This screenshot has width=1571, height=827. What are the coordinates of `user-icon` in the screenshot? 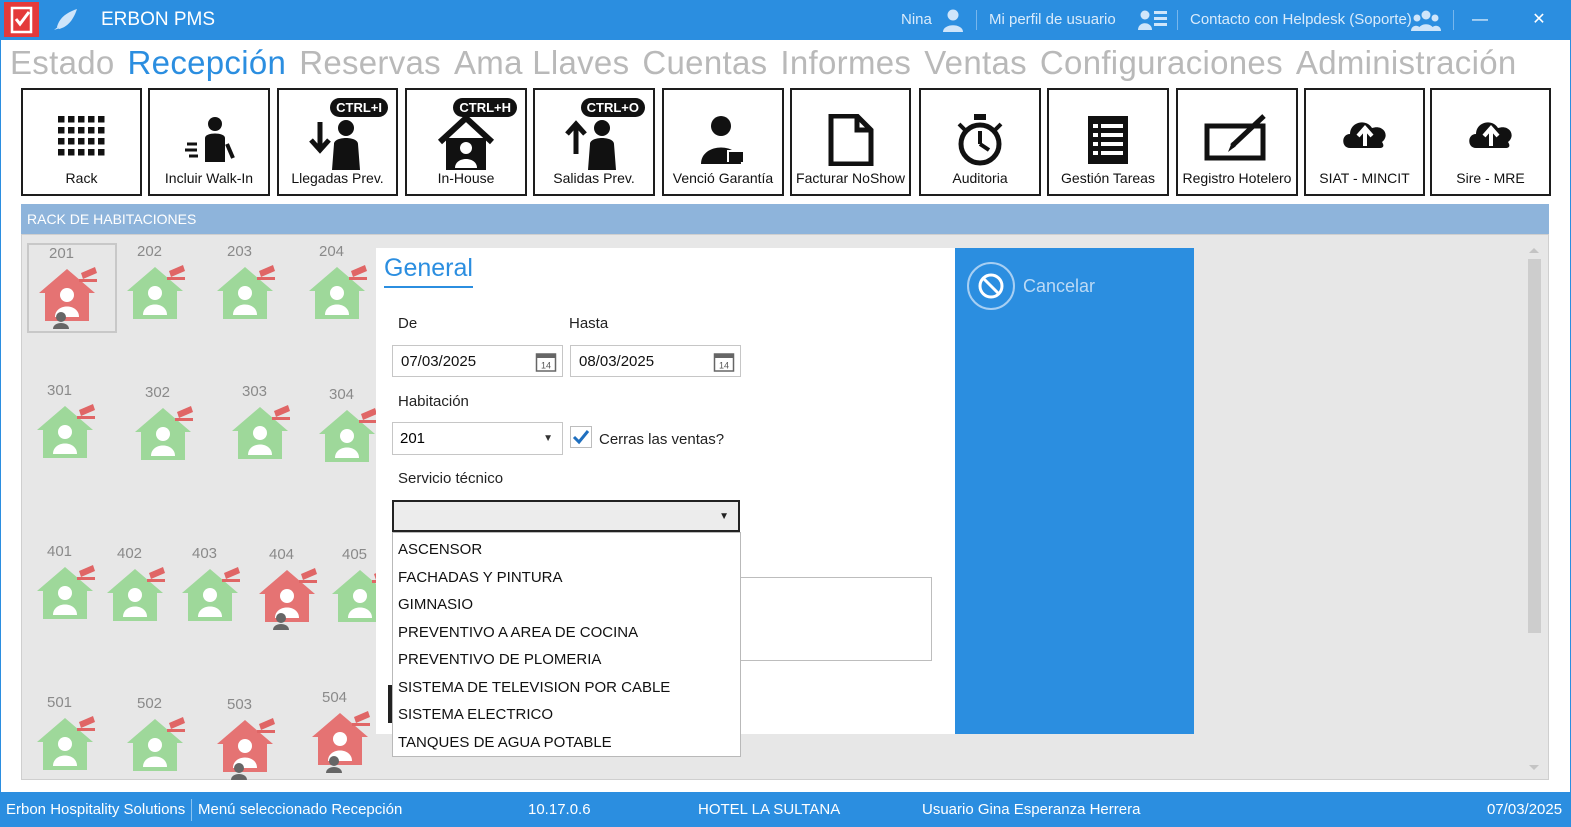 It's located at (953, 20).